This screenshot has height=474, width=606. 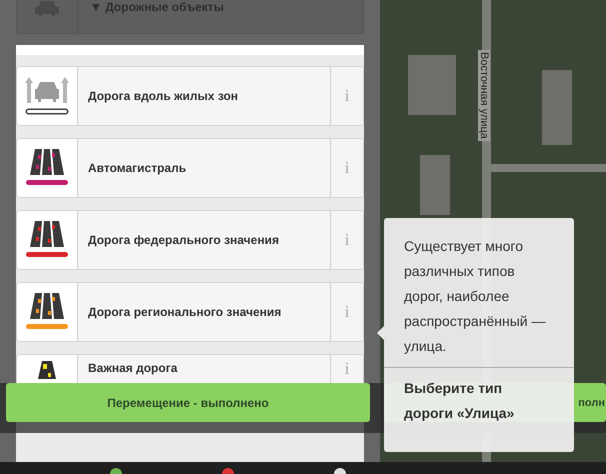 What do you see at coordinates (183, 240) in the screenshot?
I see `road-type-label: Дорога федерального значения` at bounding box center [183, 240].